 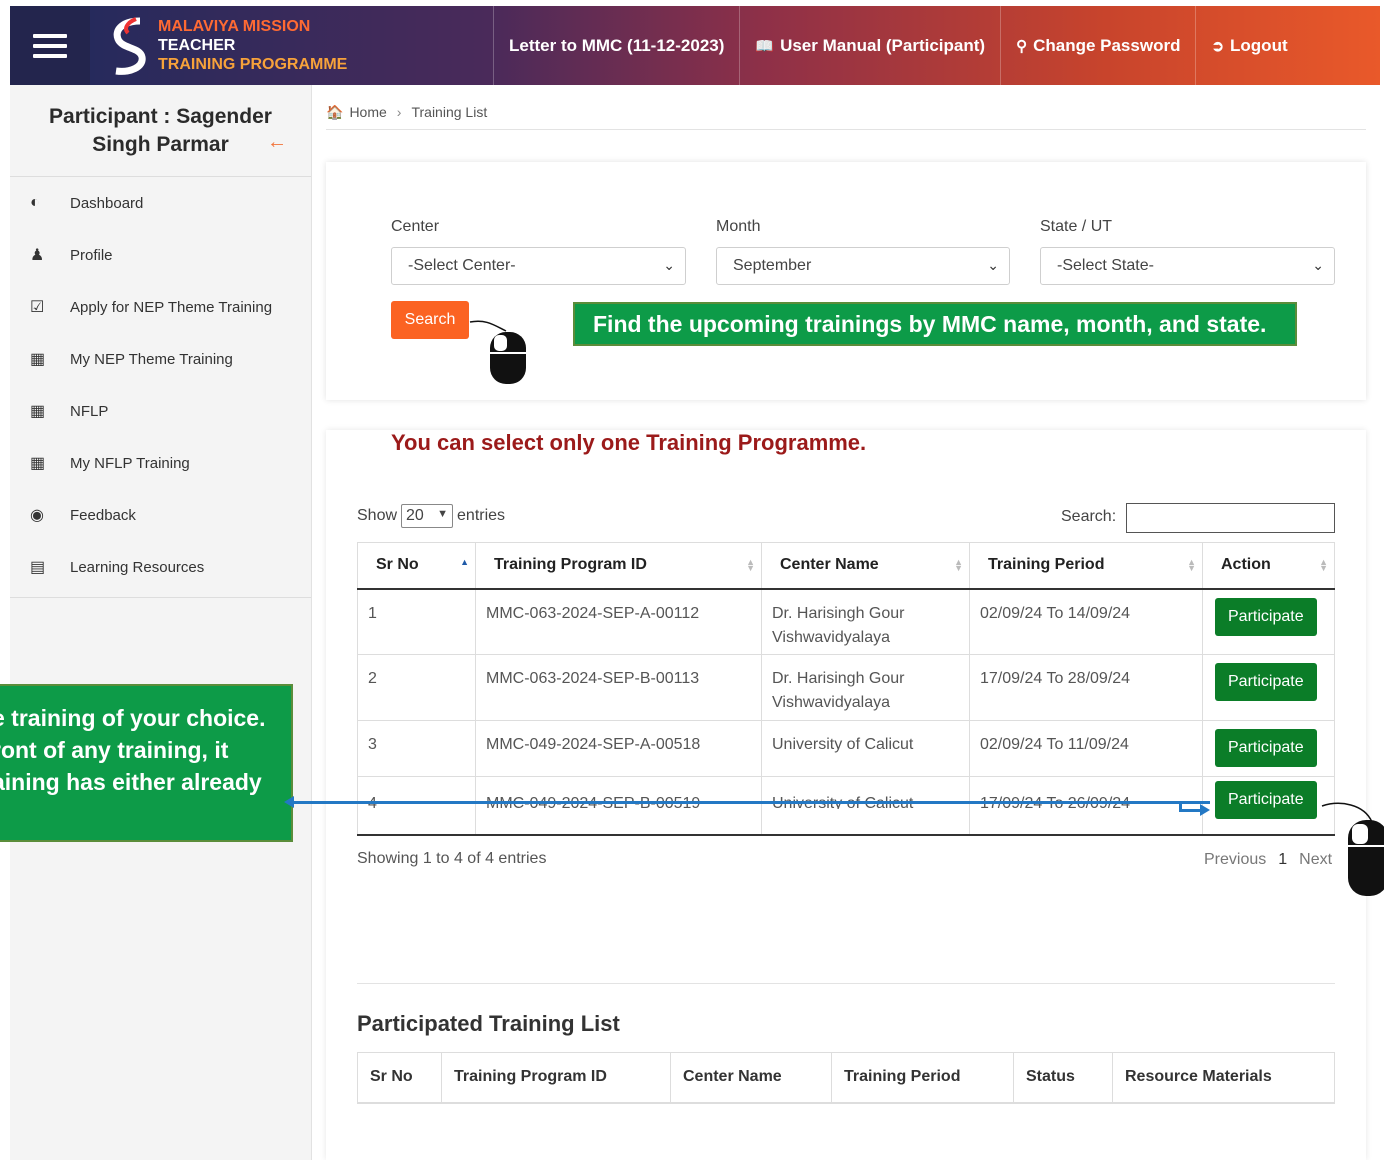 What do you see at coordinates (160, 463) in the screenshot?
I see `sidebar-item-my-nflp: ▦ My NFLP Training` at bounding box center [160, 463].